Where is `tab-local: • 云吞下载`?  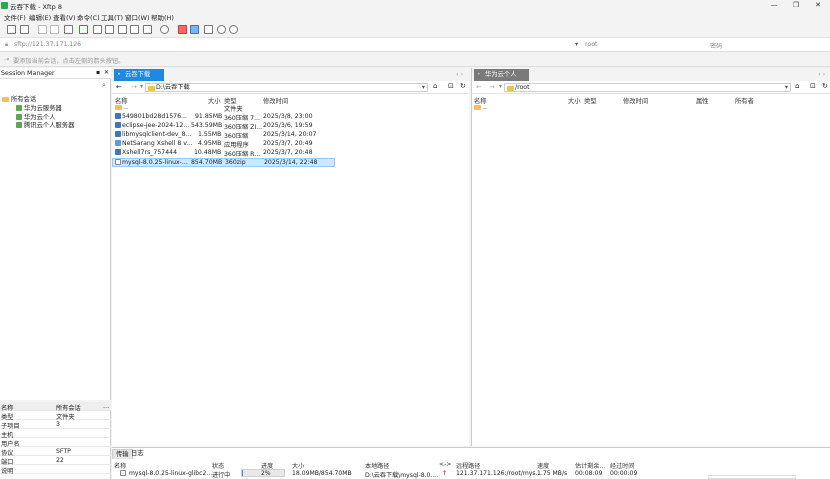
tab-local: • 云吞下载 is located at coordinates (139, 75).